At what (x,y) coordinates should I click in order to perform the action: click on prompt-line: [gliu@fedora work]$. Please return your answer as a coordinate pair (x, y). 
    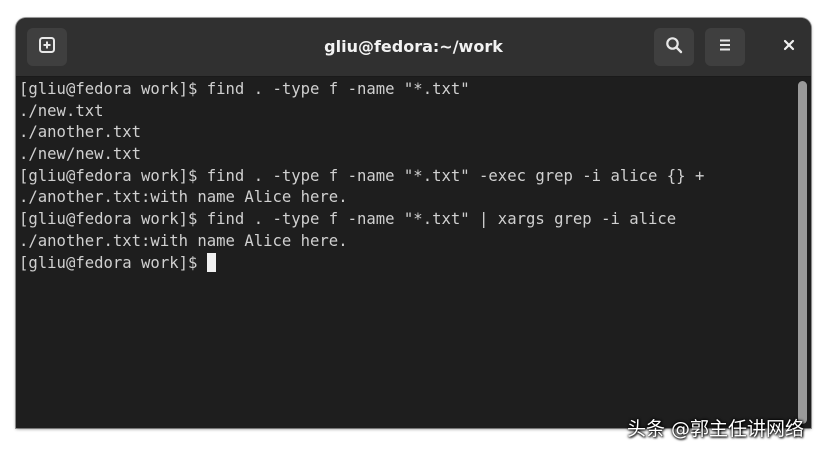
    Looking at the image, I should click on (406, 263).